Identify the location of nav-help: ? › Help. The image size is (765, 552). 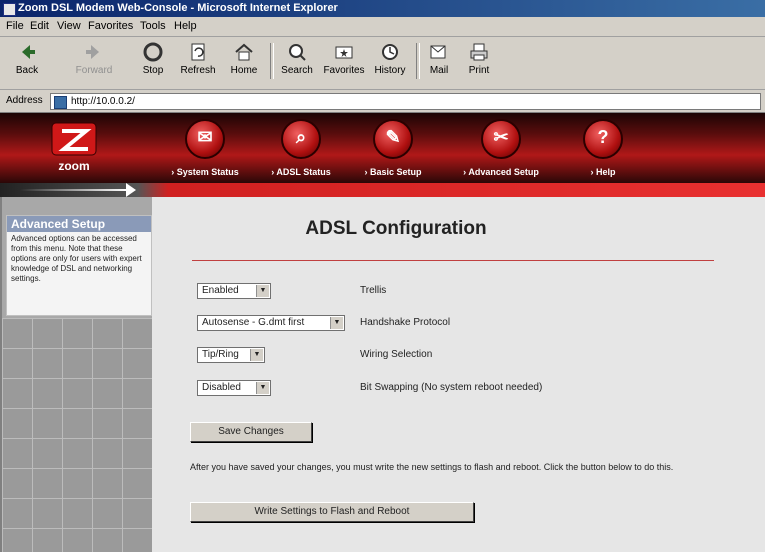
(603, 148).